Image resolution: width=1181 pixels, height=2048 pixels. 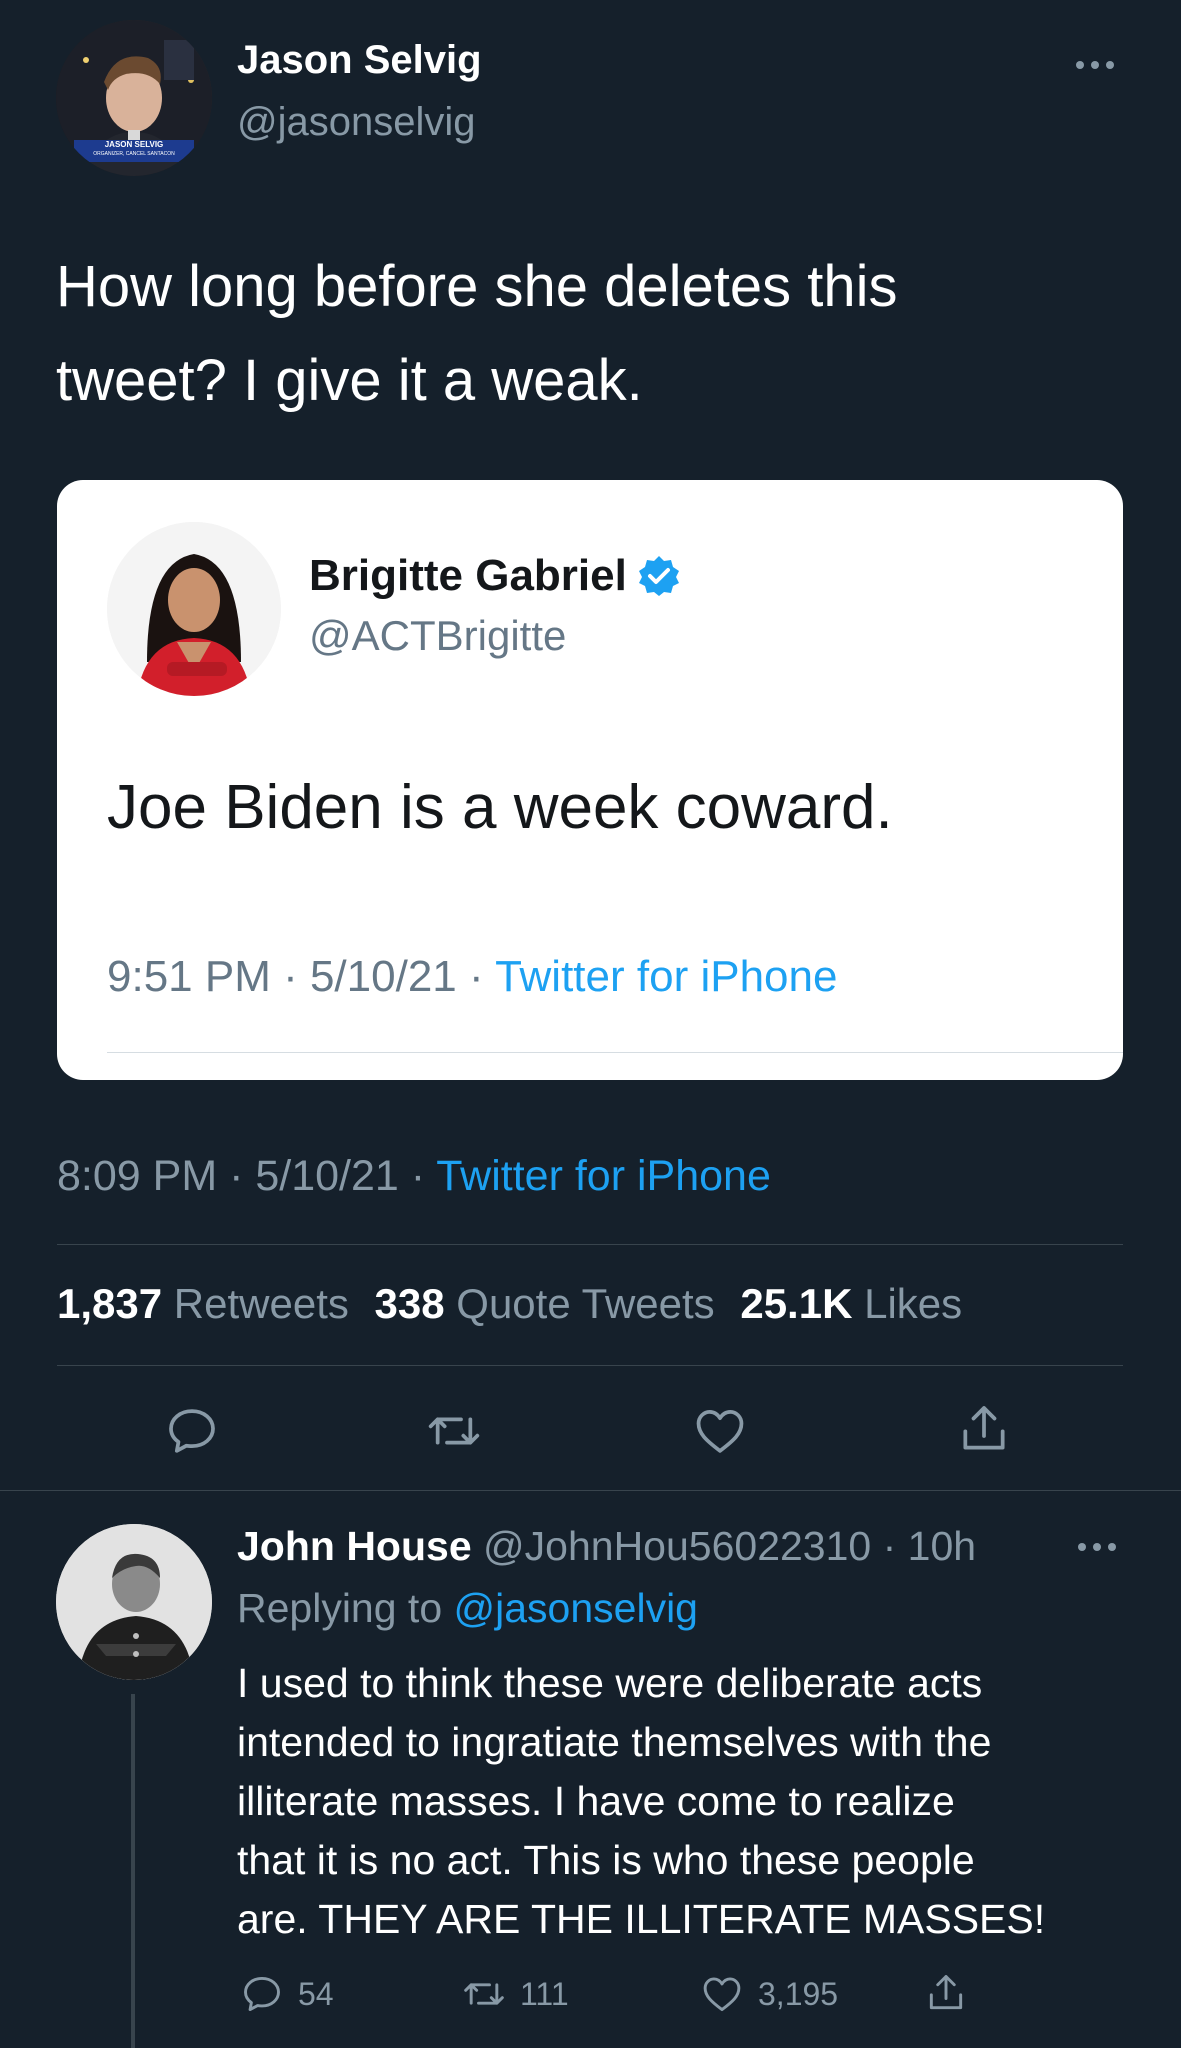 I want to click on likes-count: 25.1K, so click(x=796, y=1303).